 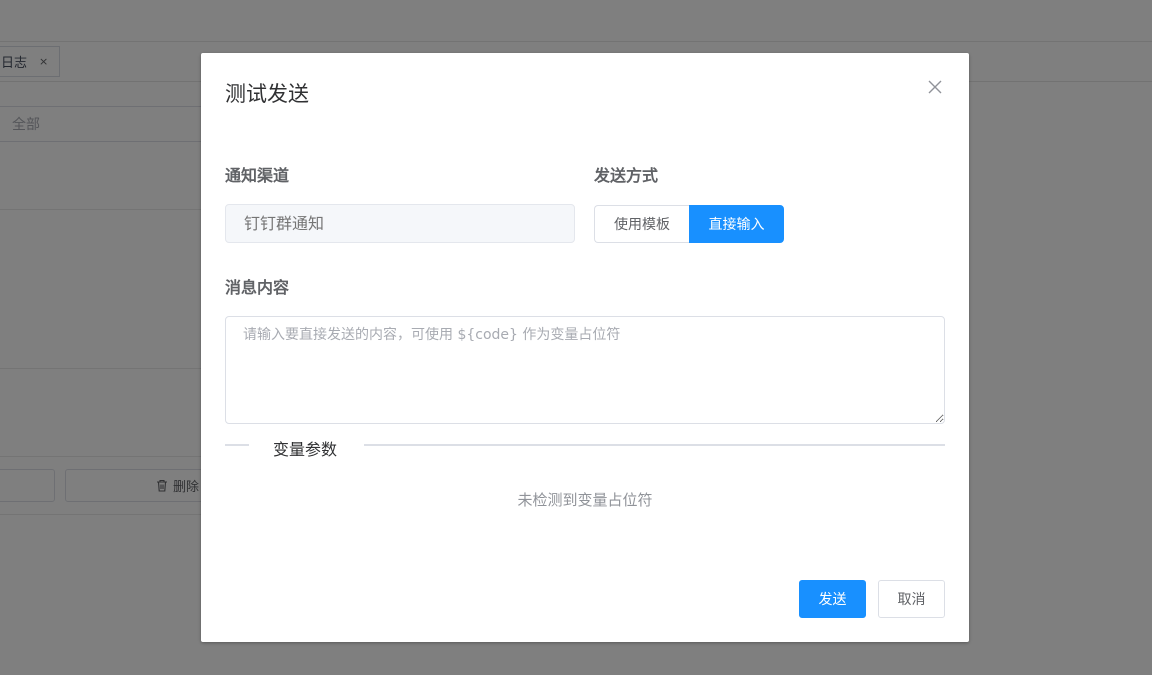 What do you see at coordinates (305, 449) in the screenshot?
I see `variables-divider-title: 变量参数` at bounding box center [305, 449].